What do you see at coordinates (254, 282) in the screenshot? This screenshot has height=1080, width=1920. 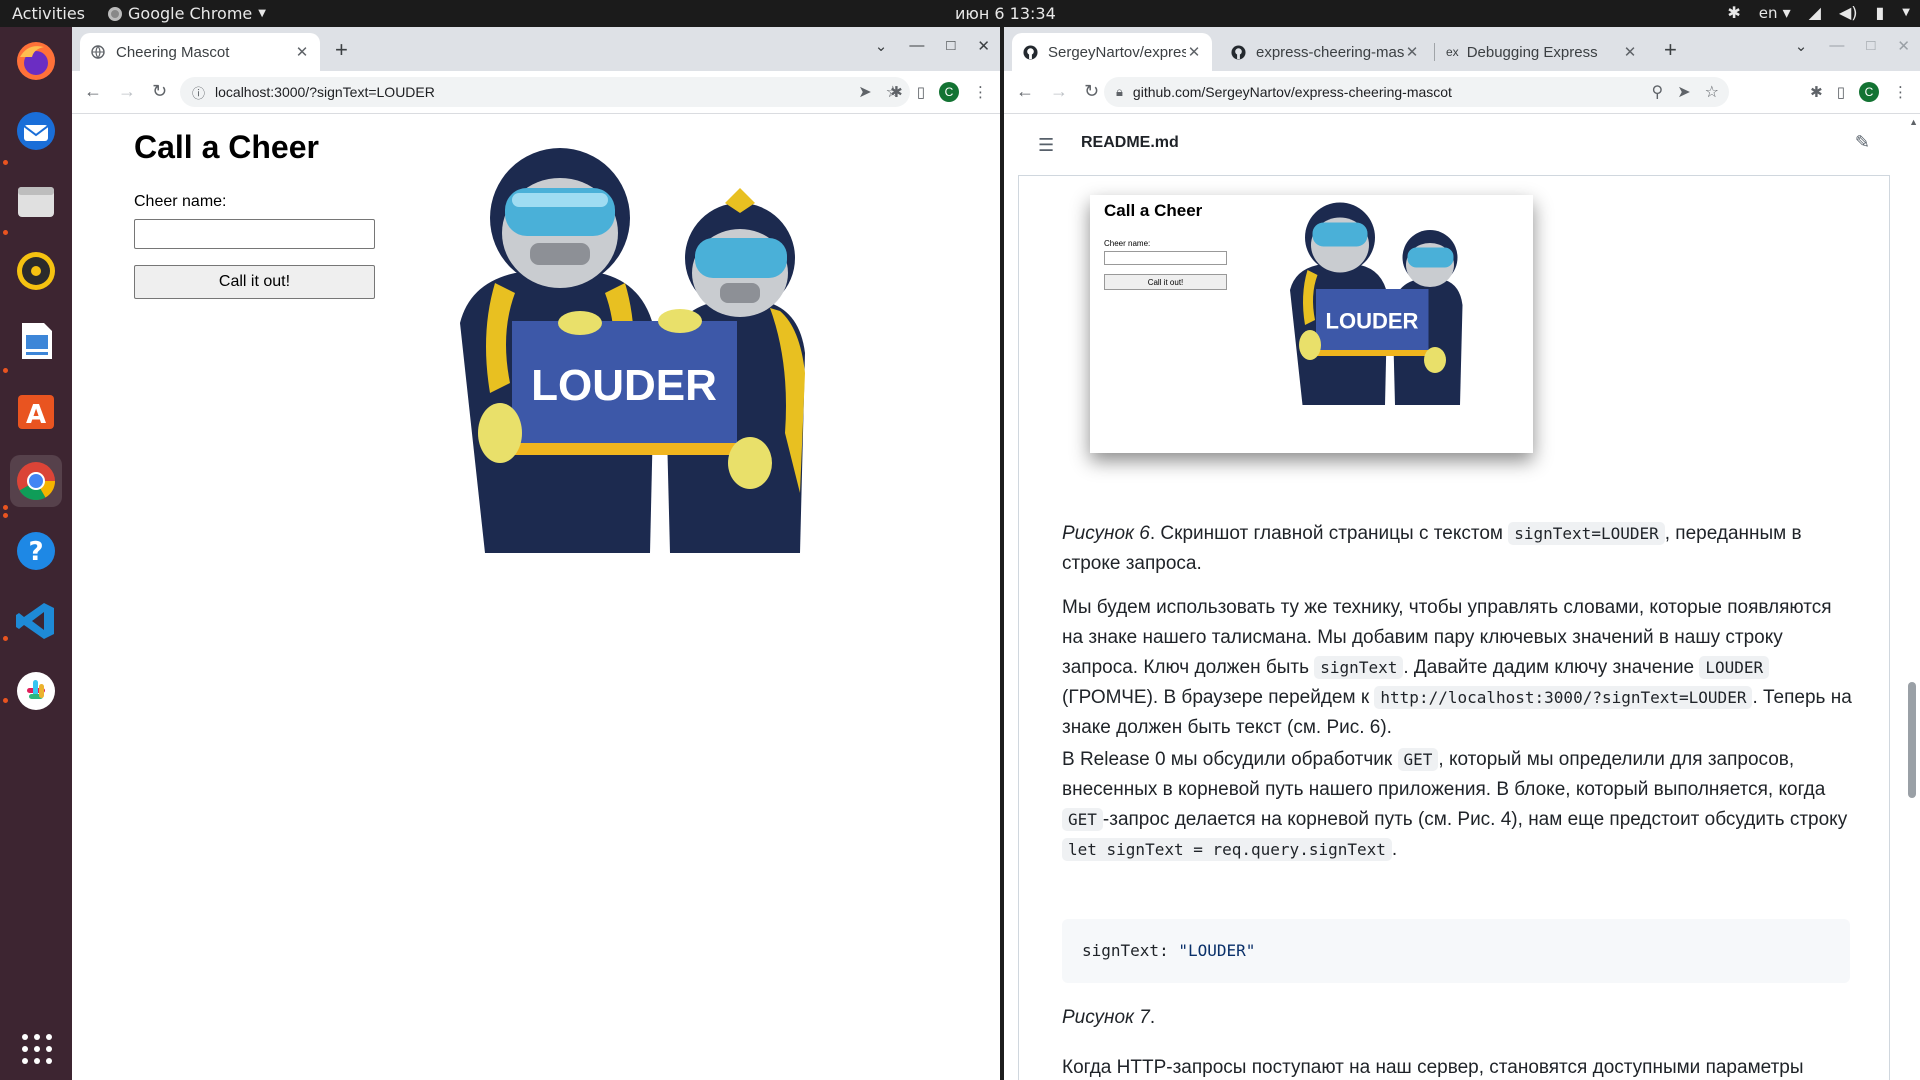 I see `call-it-out-button: Call it out!` at bounding box center [254, 282].